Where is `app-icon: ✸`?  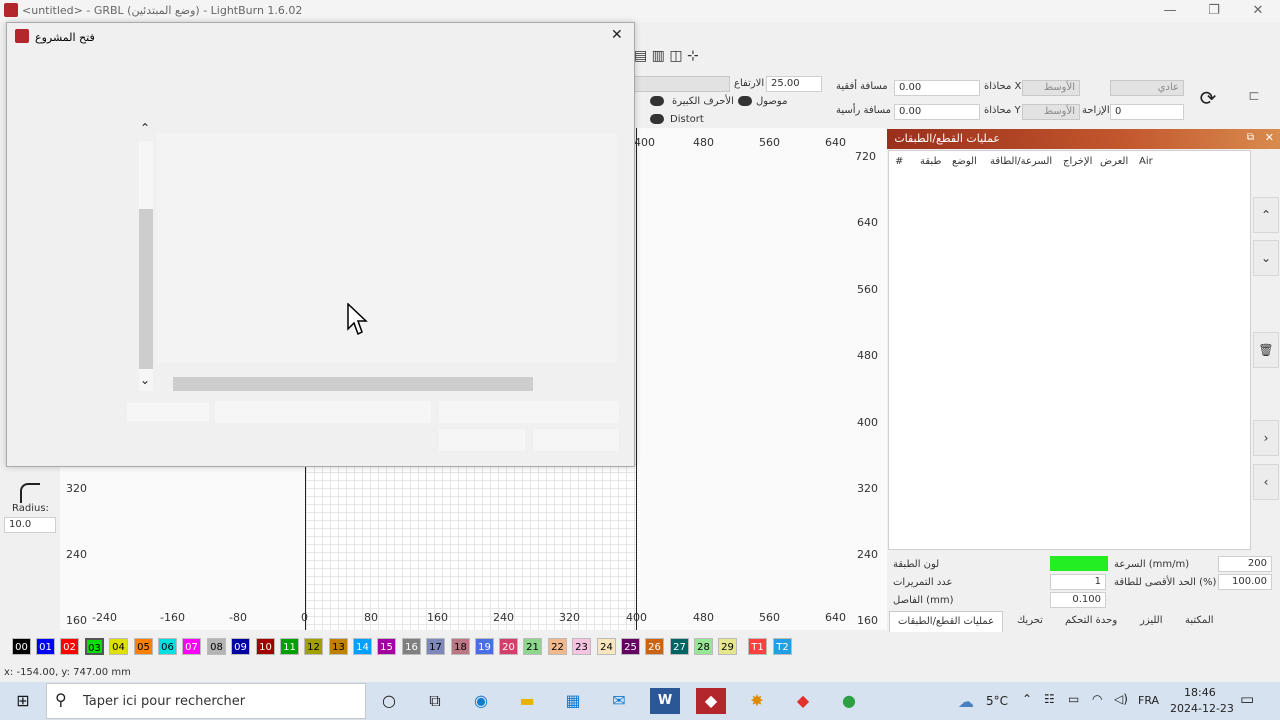 app-icon: ✸ is located at coordinates (757, 701).